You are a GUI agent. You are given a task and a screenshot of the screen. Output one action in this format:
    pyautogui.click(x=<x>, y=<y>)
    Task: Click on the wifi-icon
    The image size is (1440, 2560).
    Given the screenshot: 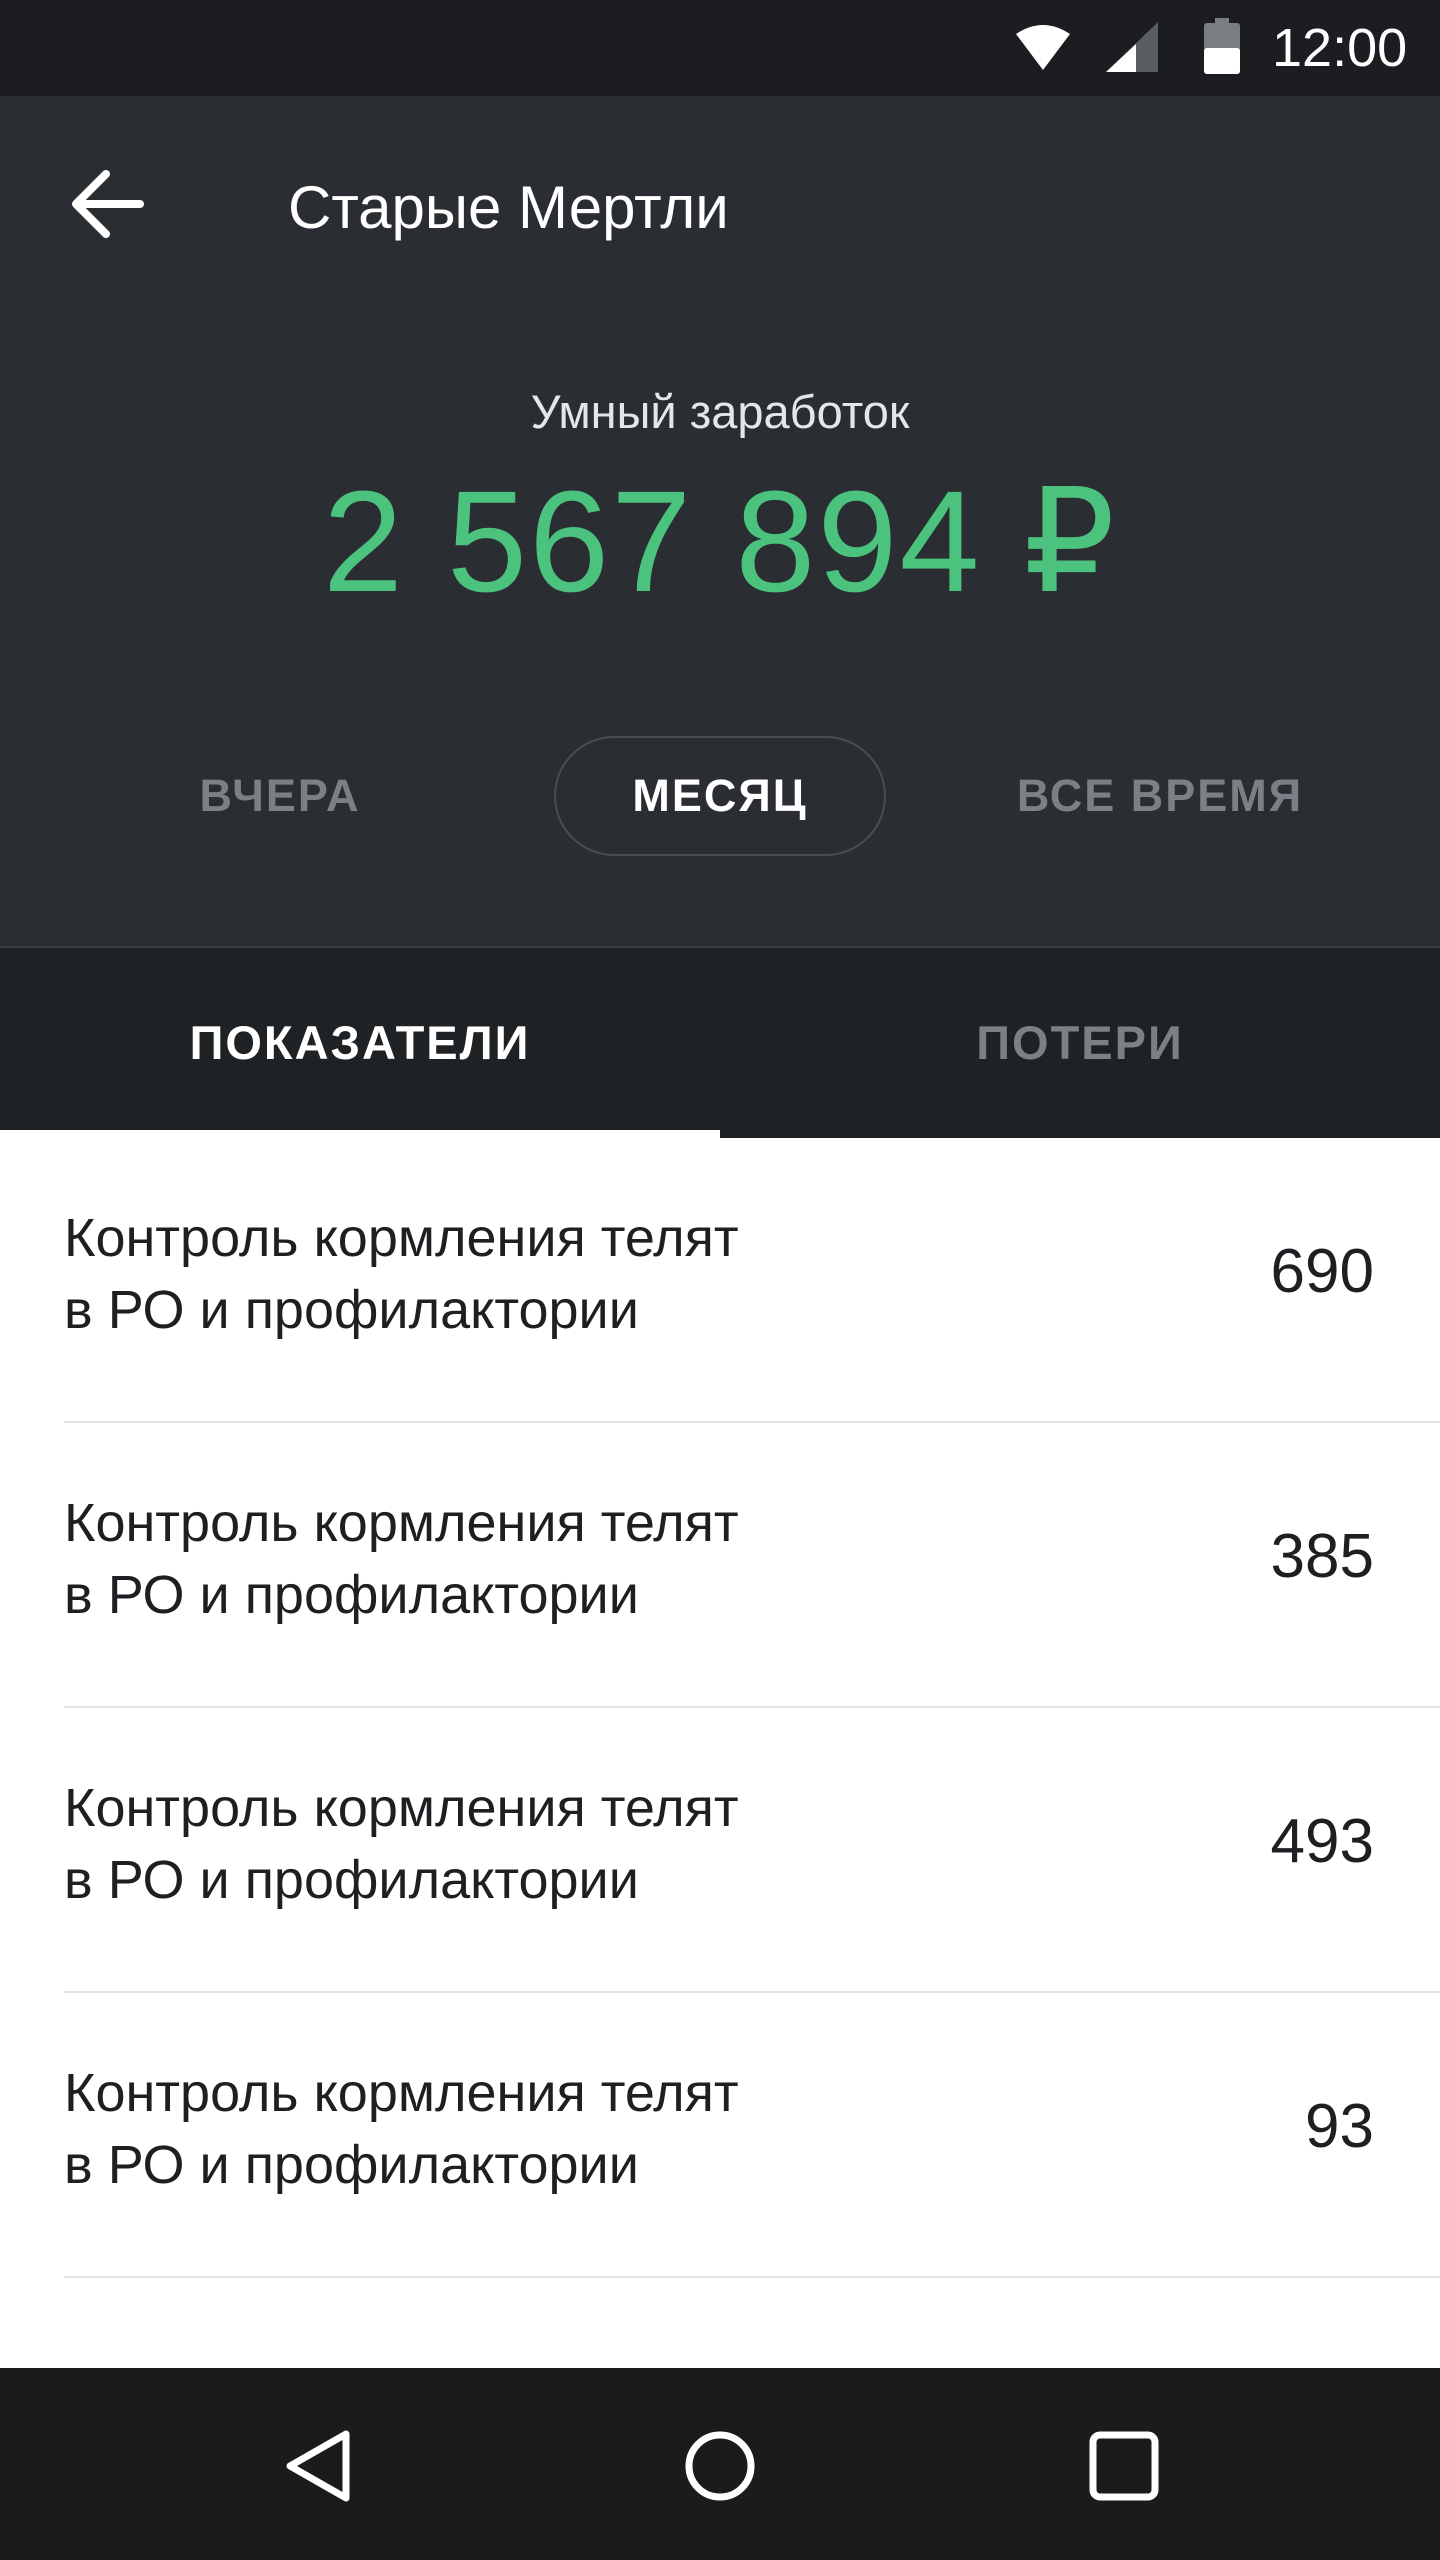 What is the action you would take?
    pyautogui.click(x=1043, y=47)
    